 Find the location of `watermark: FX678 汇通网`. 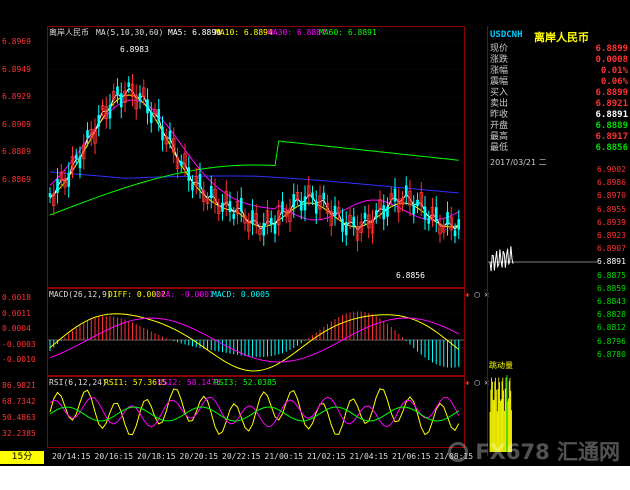

watermark: FX678 汇通网 is located at coordinates (534, 451).